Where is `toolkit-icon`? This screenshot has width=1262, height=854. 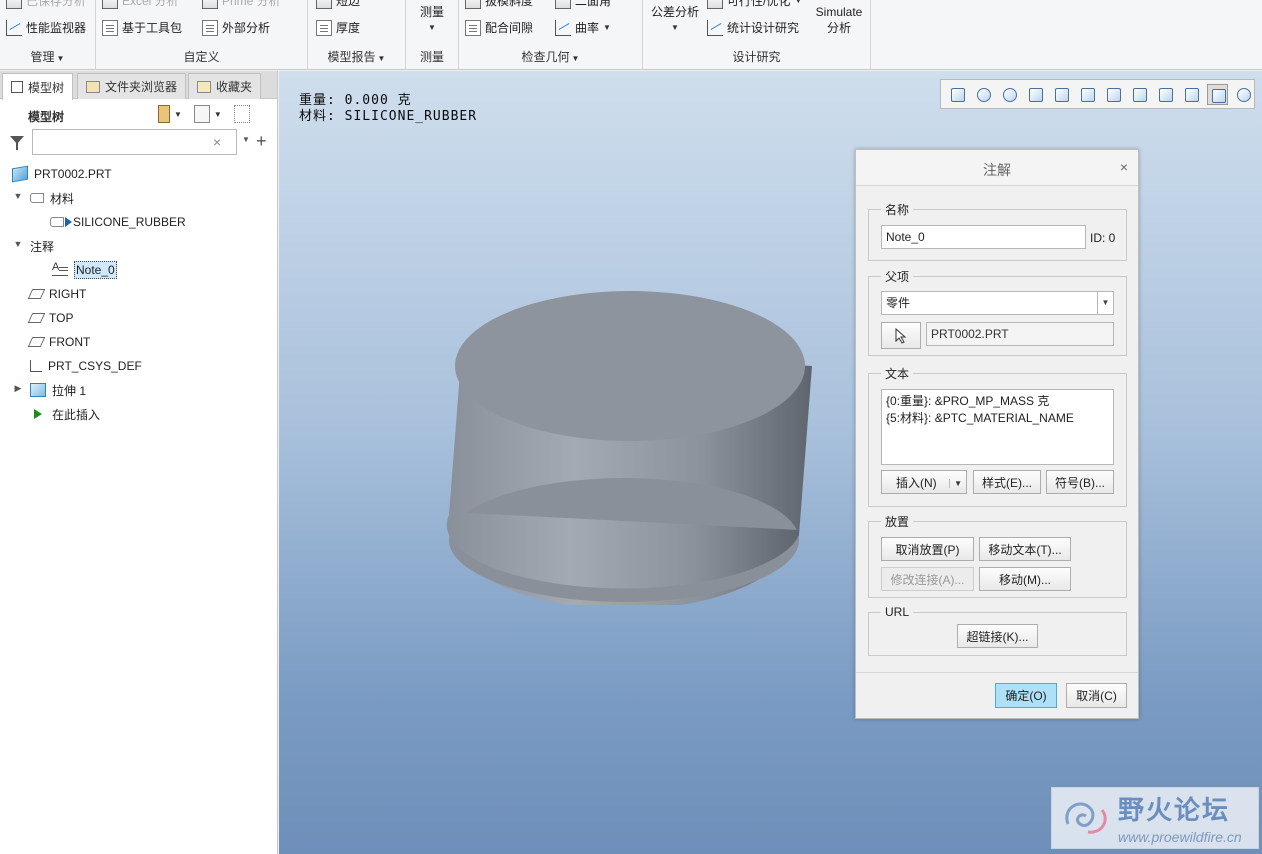 toolkit-icon is located at coordinates (110, 27).